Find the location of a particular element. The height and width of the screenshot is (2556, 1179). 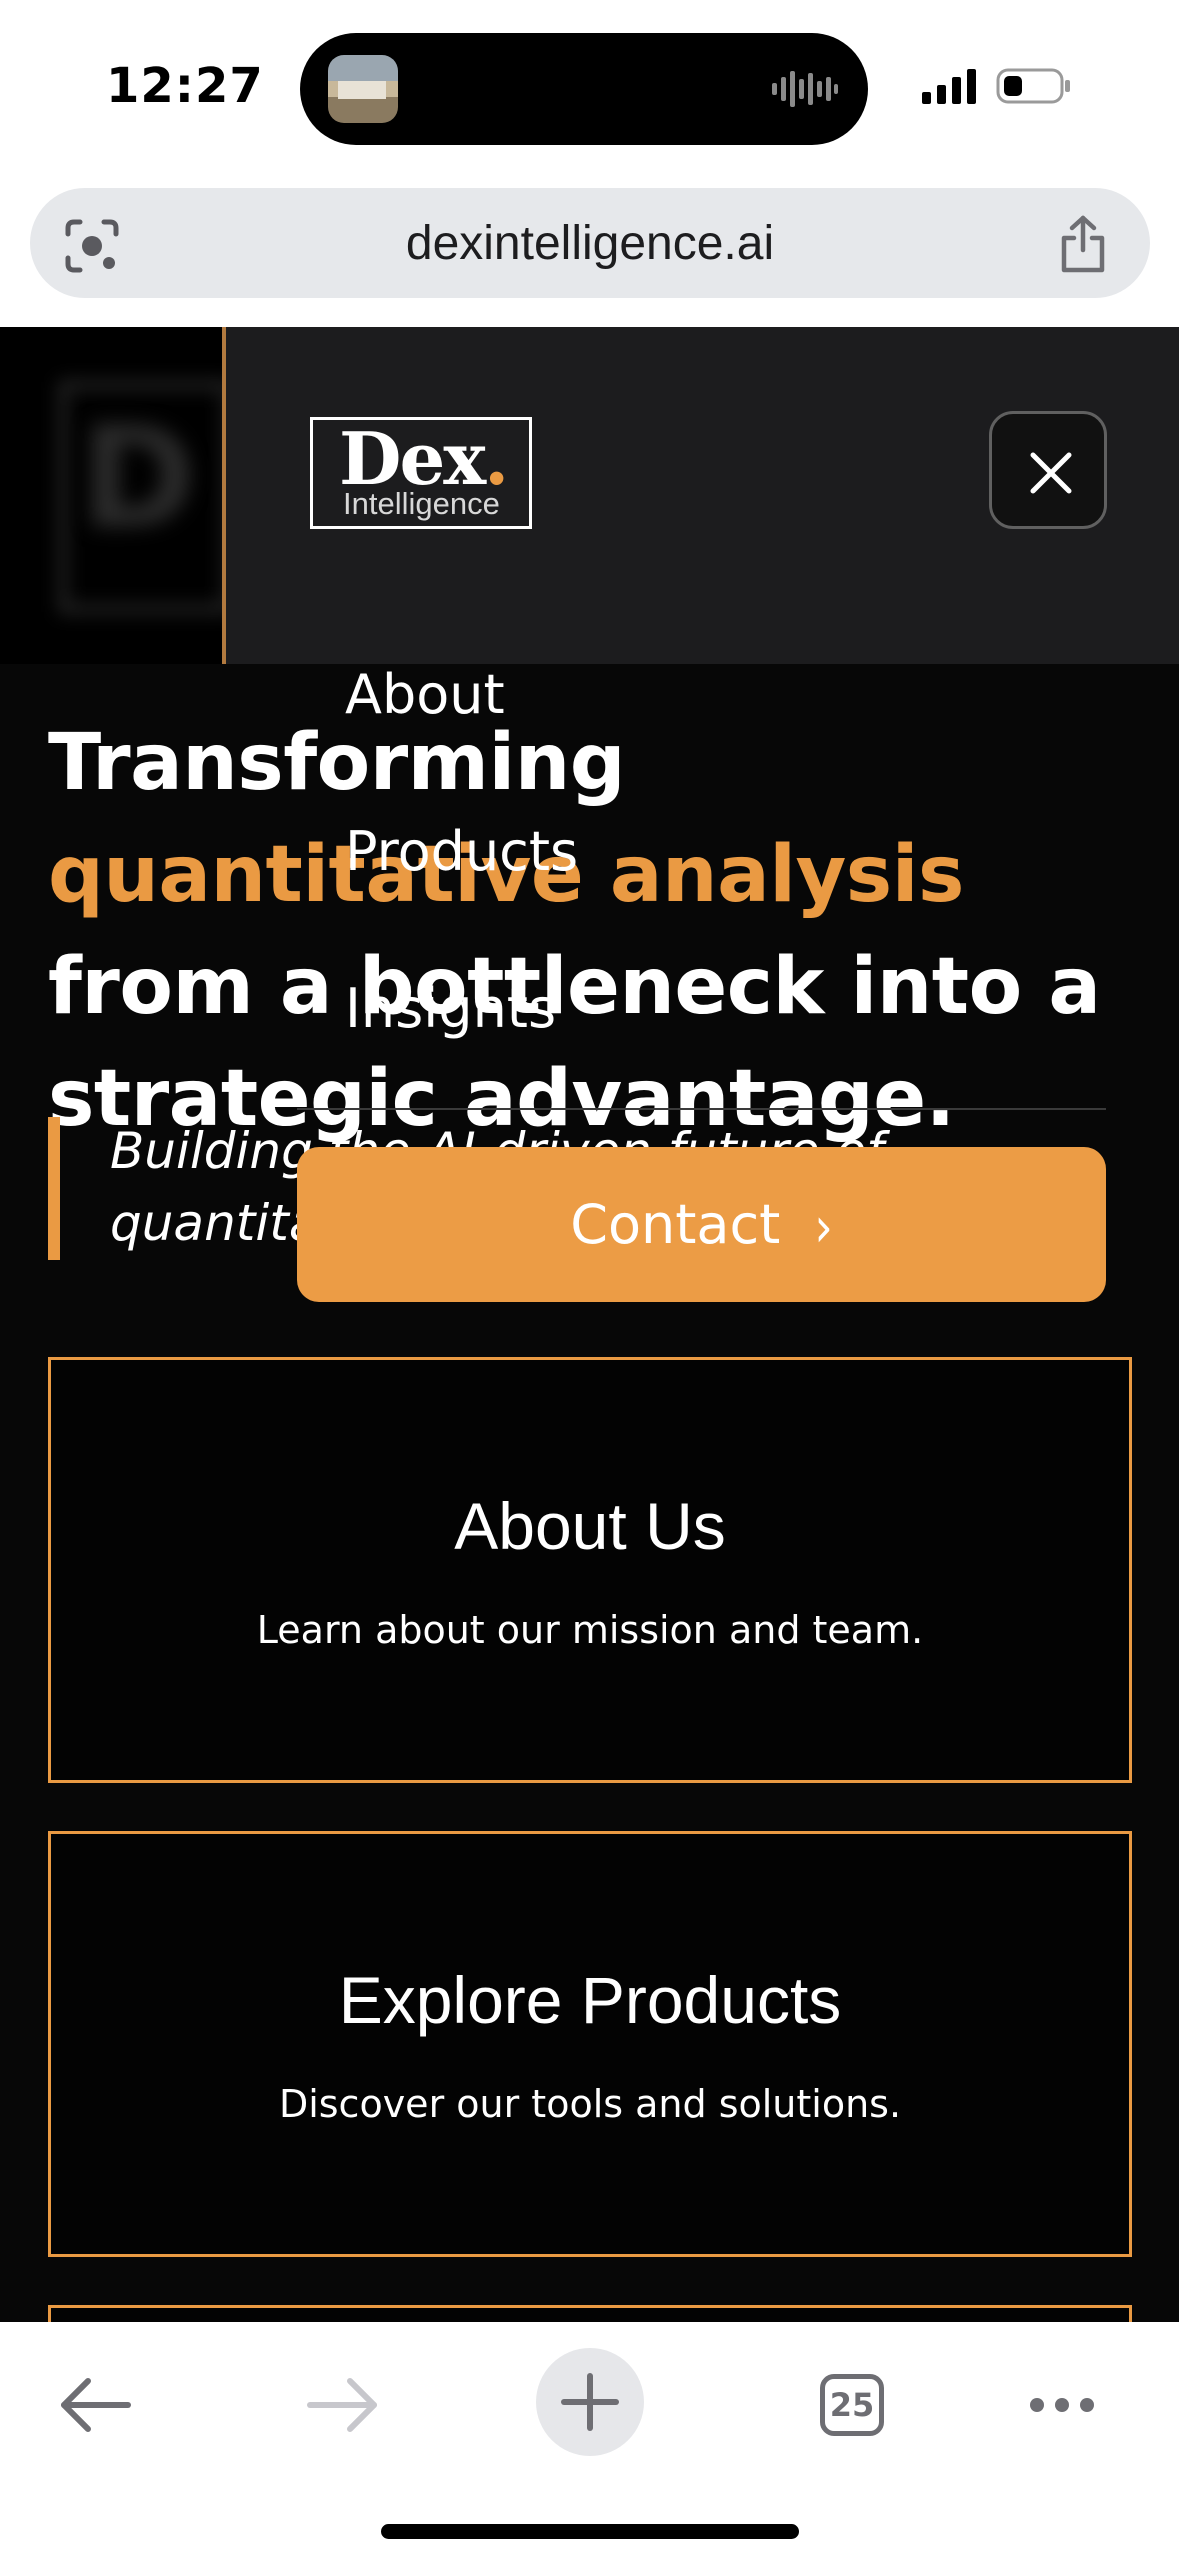

home-indicator is located at coordinates (590, 2531).